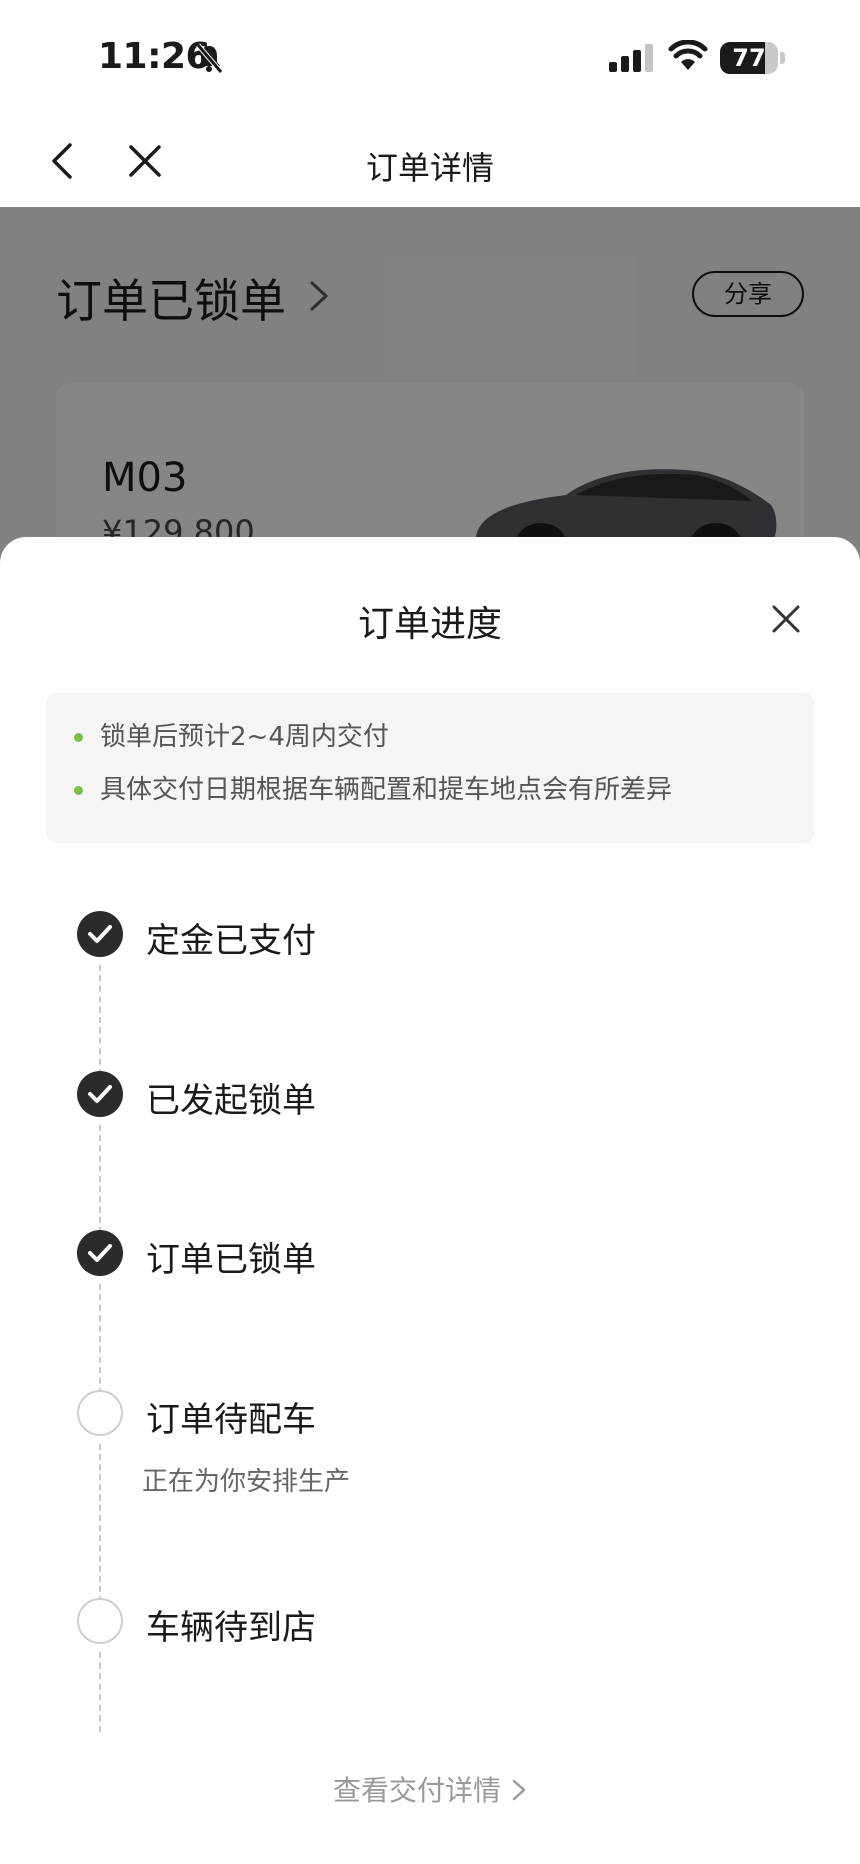  What do you see at coordinates (231, 1101) in the screenshot?
I see `step-label: 已发起锁单` at bounding box center [231, 1101].